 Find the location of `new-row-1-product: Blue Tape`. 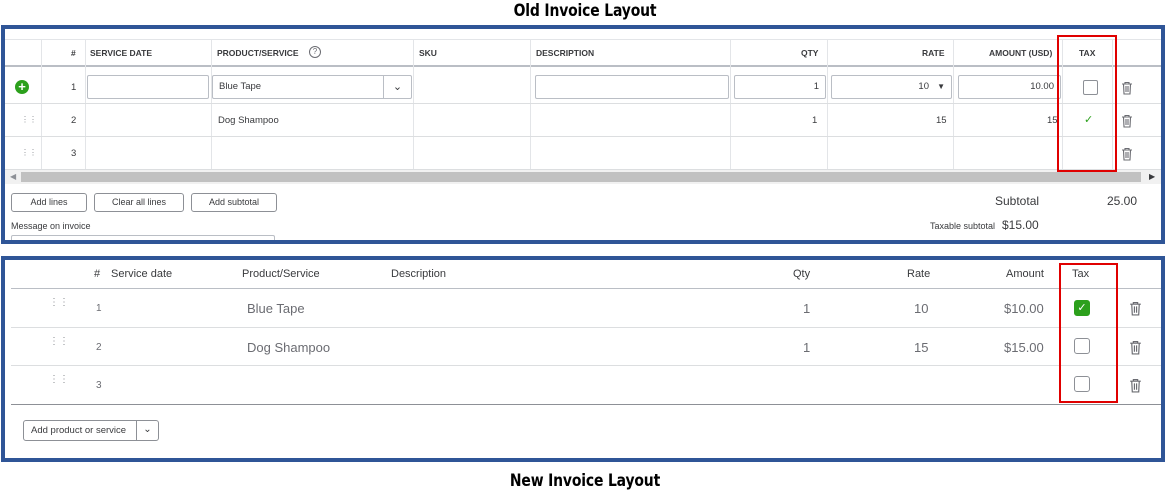

new-row-1-product: Blue Tape is located at coordinates (276, 308).